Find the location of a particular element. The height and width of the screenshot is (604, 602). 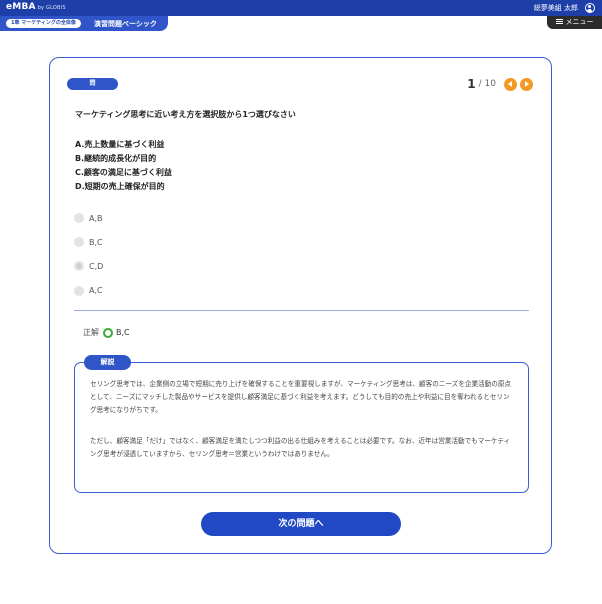

next-arrow-icon is located at coordinates (526, 84).